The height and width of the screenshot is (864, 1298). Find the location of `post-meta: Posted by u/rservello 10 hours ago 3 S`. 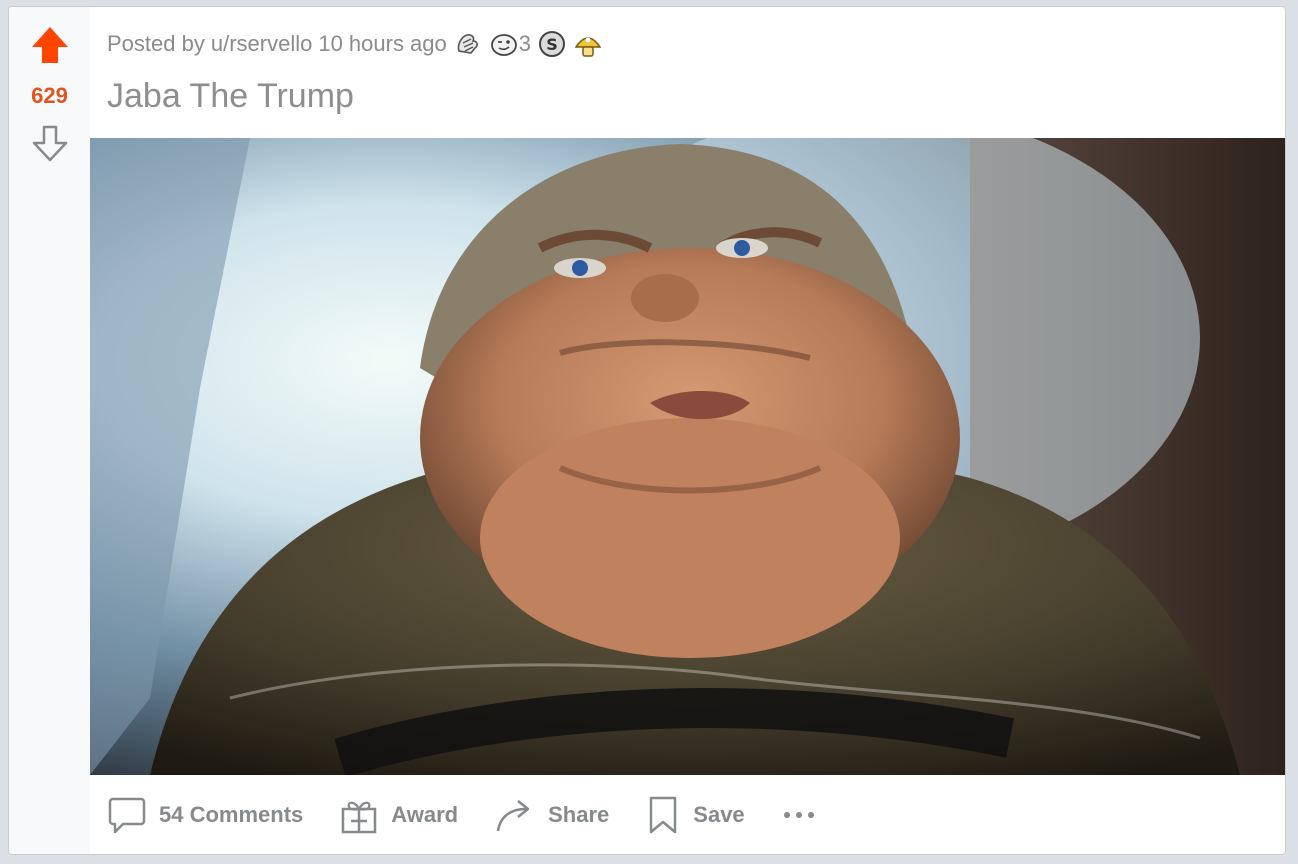

post-meta: Posted by u/rservello 10 hours ago 3 S is located at coordinates (355, 44).